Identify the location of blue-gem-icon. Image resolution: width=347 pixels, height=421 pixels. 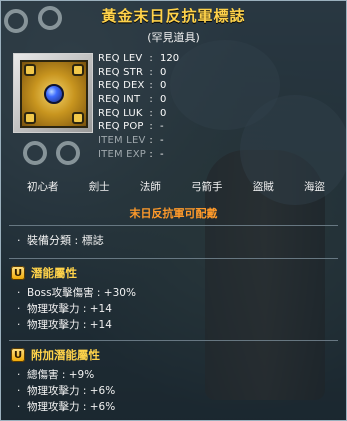
(54, 94).